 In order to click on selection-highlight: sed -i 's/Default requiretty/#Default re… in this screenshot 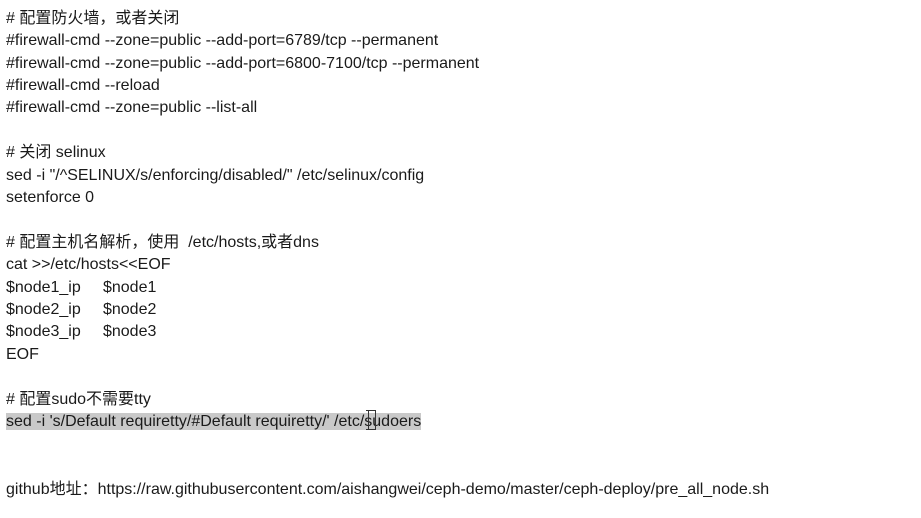, I will do `click(214, 421)`.